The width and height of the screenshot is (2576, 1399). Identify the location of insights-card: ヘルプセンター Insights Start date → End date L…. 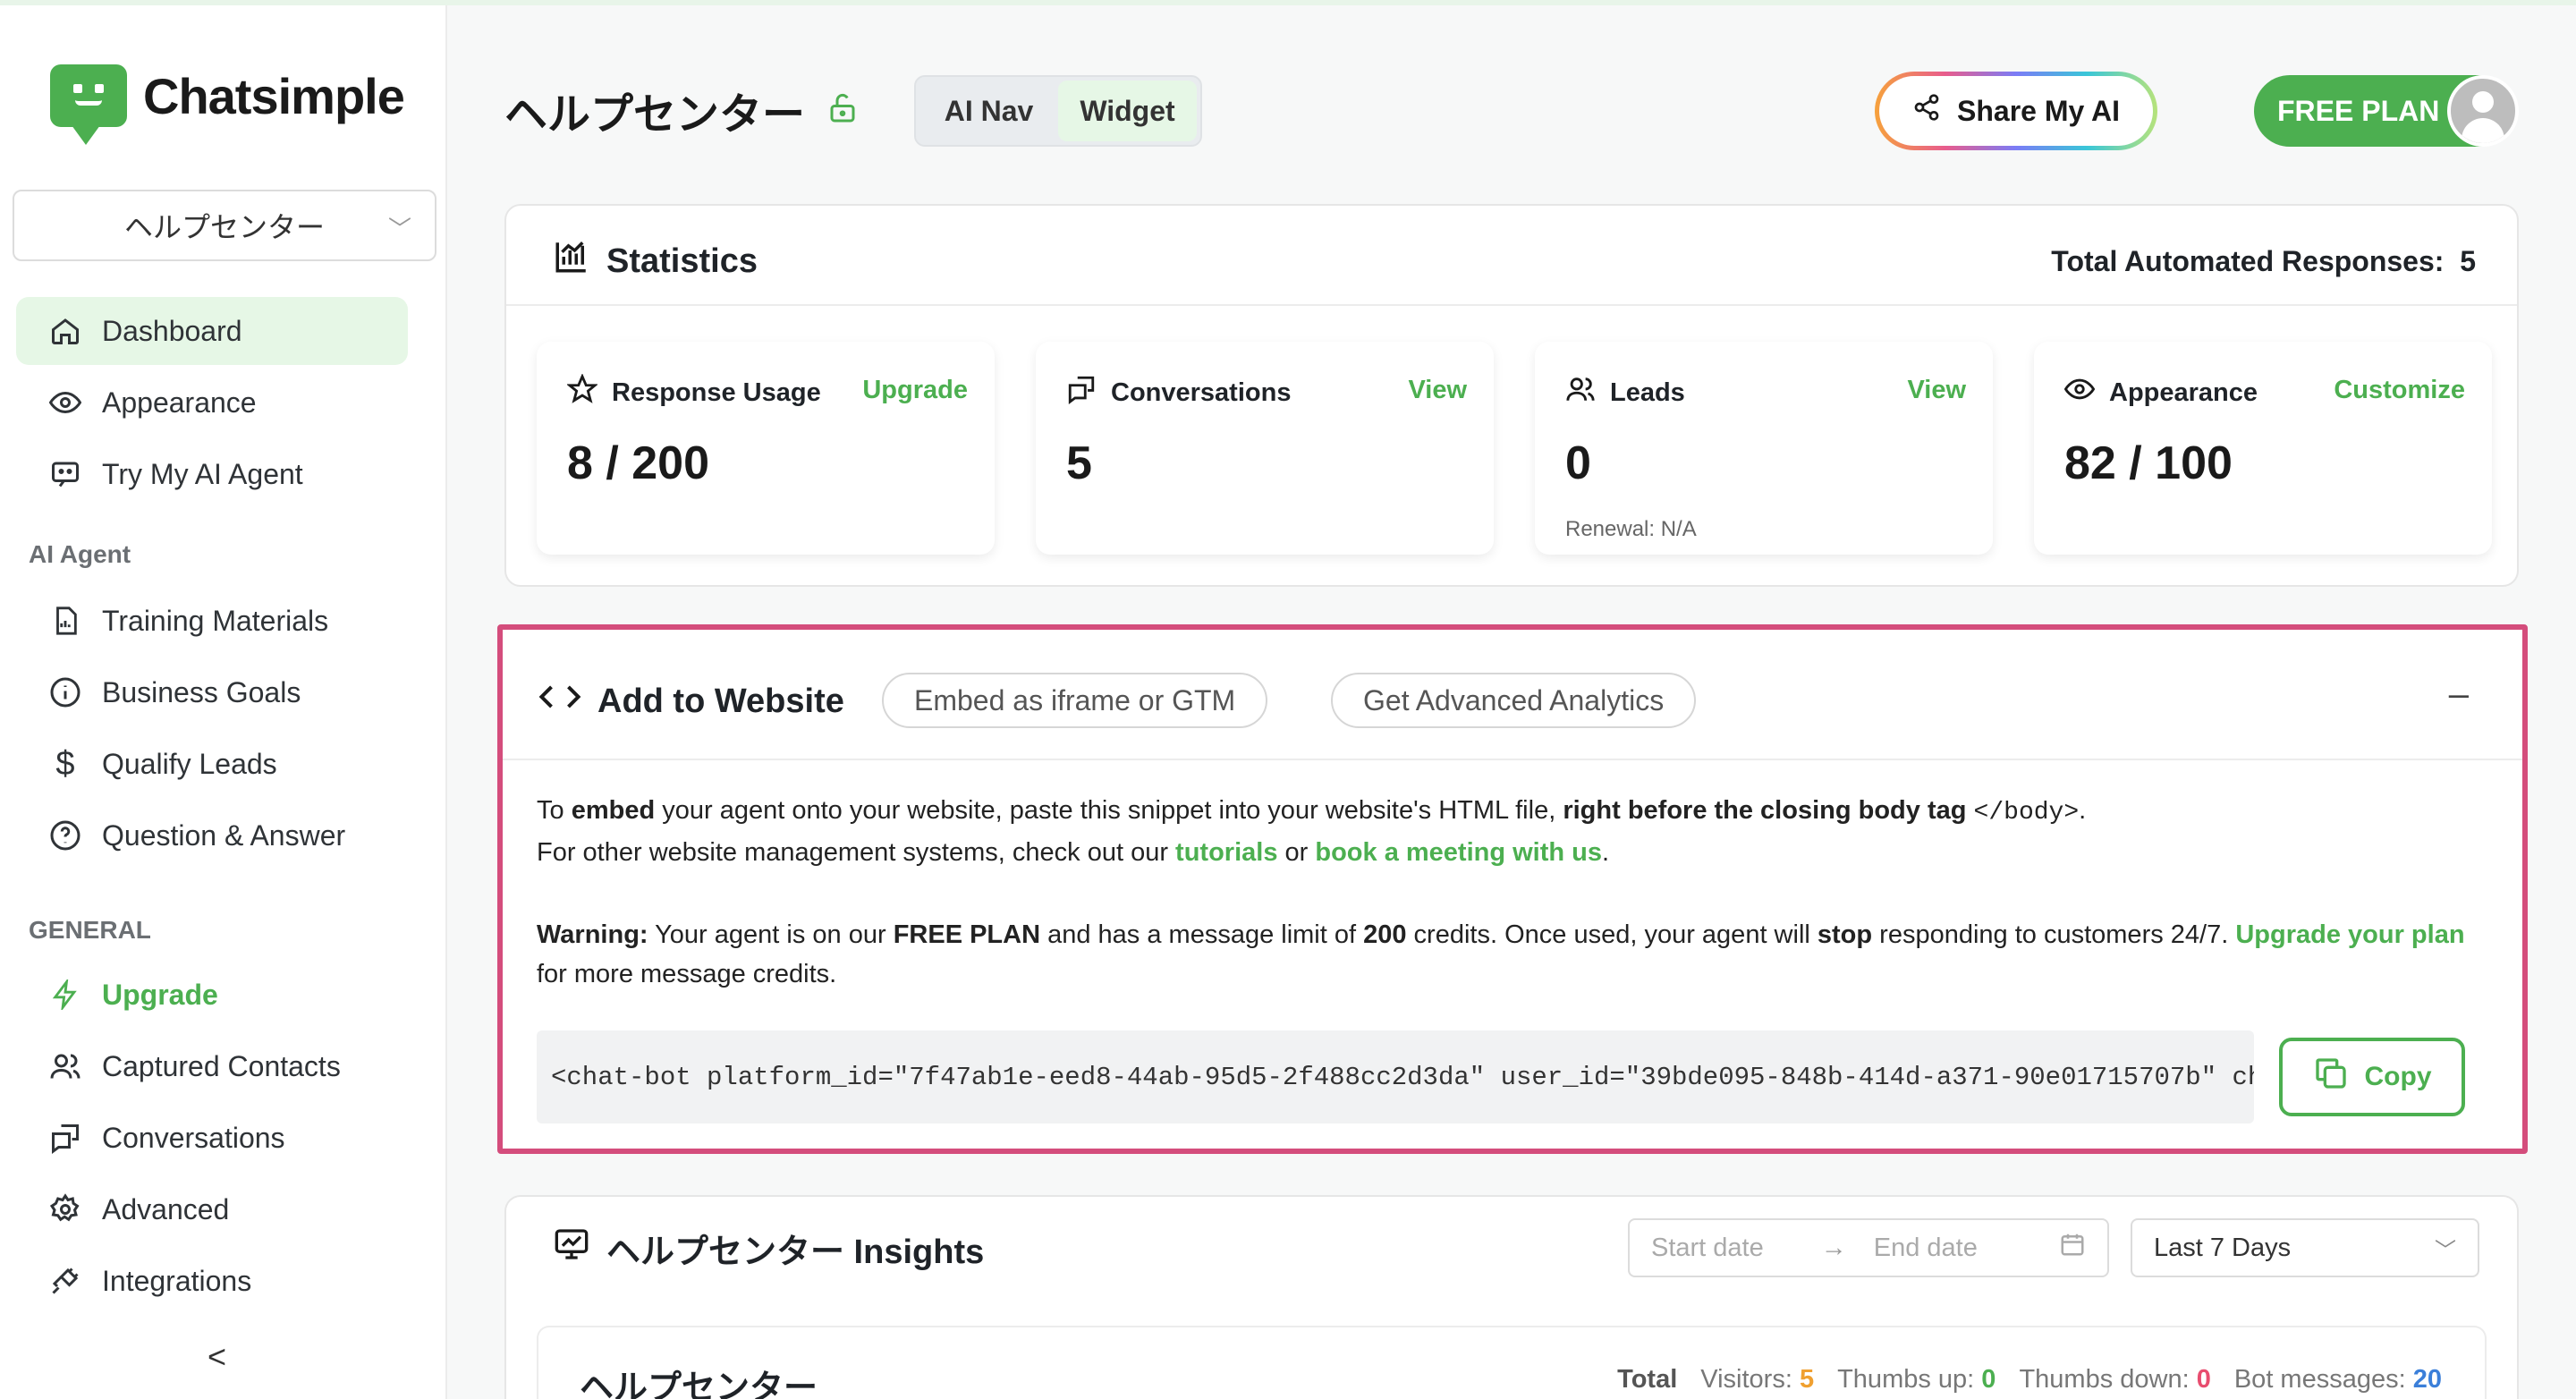
(1511, 1297).